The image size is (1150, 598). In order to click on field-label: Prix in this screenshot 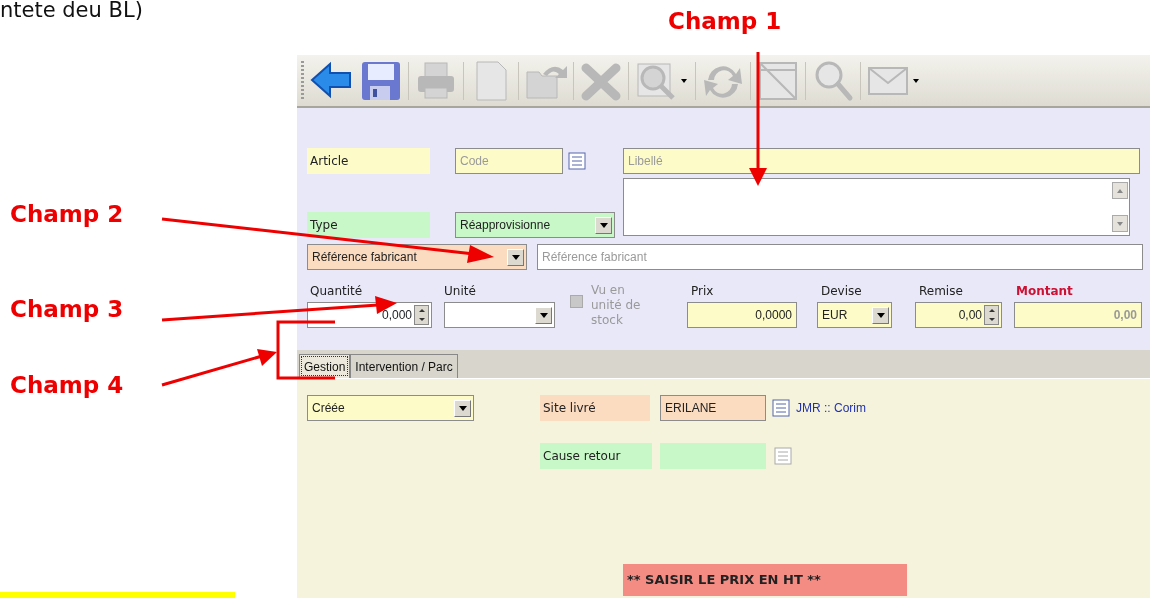, I will do `click(702, 291)`.